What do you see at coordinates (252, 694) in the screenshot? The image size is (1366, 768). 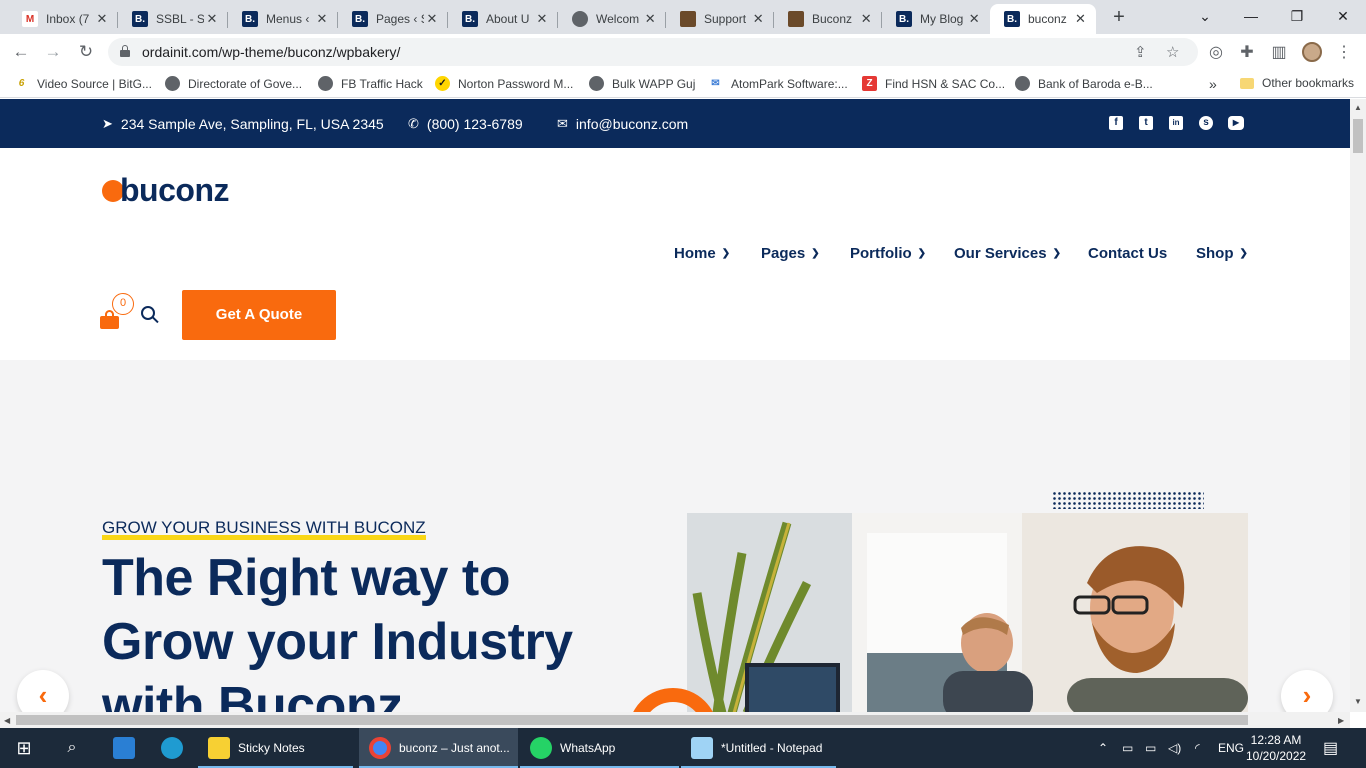 I see `headline-line: with Buconz` at bounding box center [252, 694].